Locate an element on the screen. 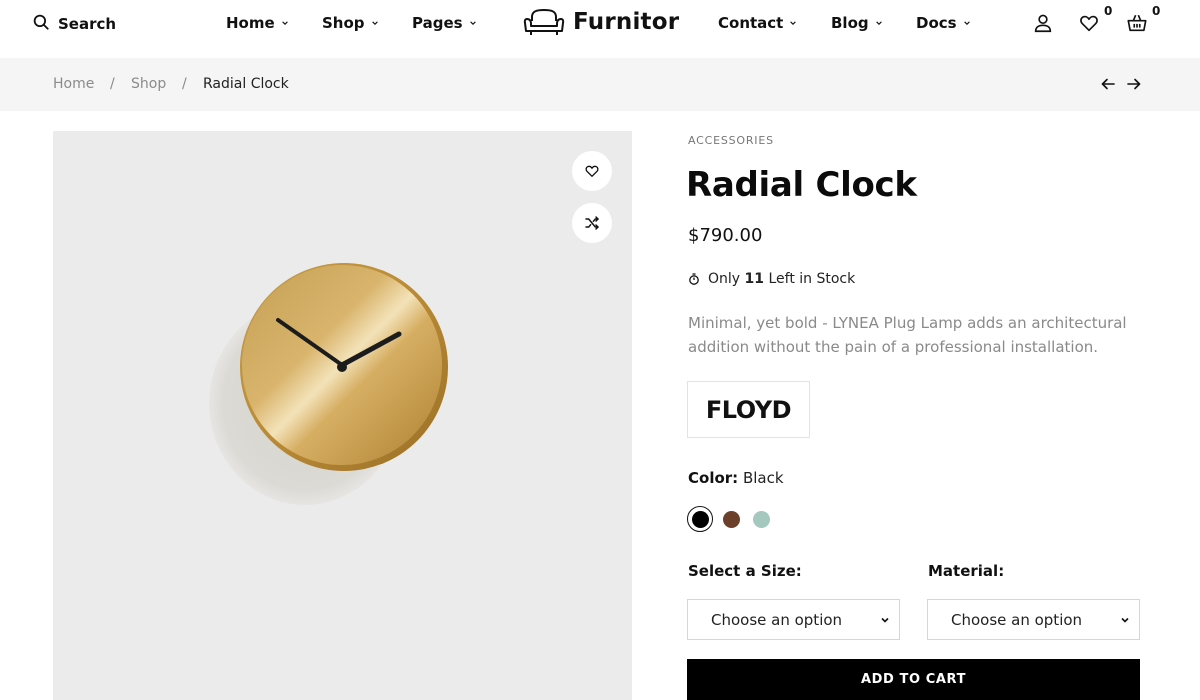  nav-docs-label: Docs is located at coordinates (936, 23).